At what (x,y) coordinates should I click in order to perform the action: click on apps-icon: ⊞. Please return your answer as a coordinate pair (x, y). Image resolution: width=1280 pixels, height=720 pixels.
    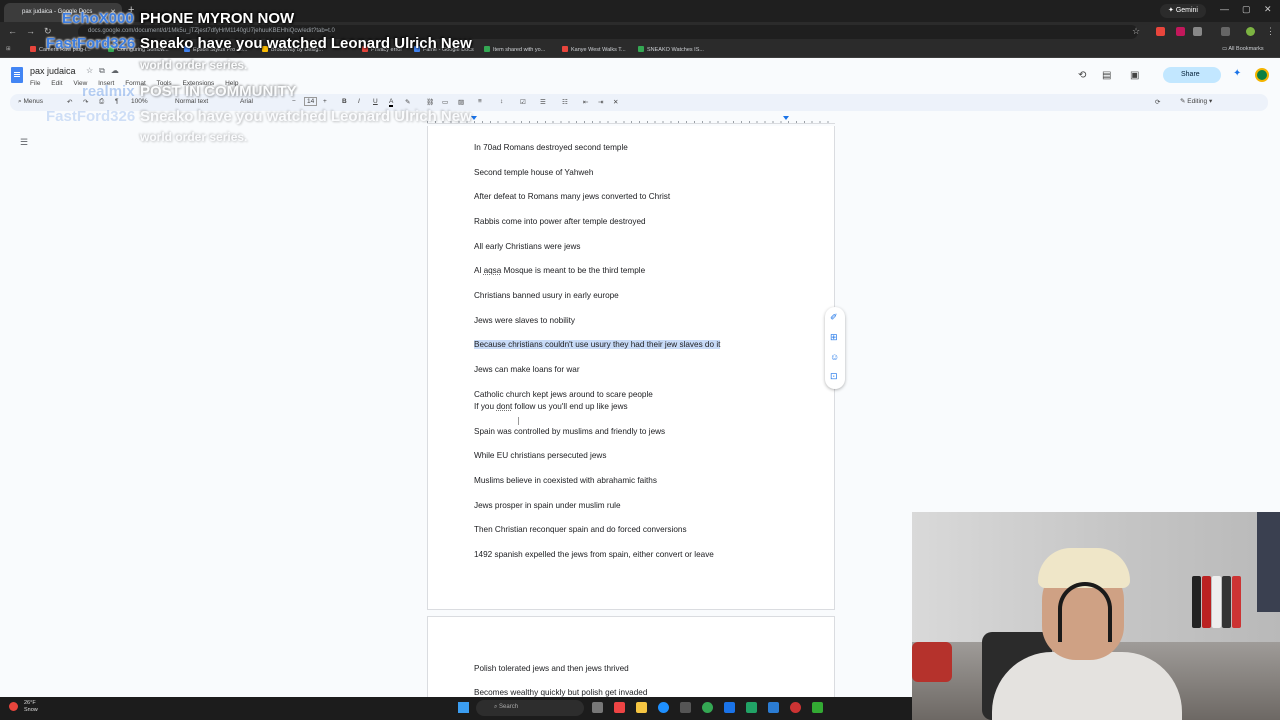
    Looking at the image, I should click on (8, 49).